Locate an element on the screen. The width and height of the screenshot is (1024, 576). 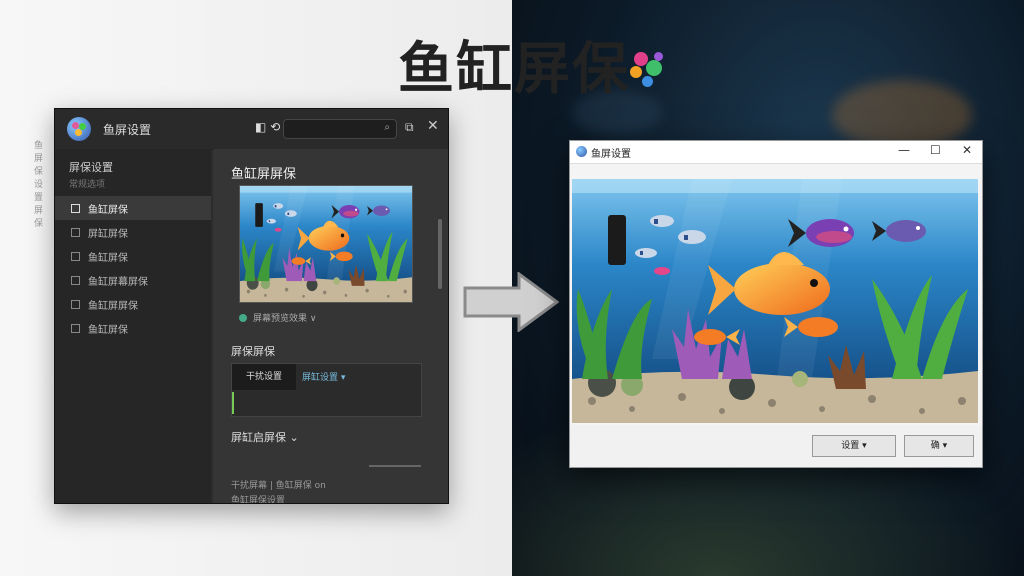
section-effect-label: 屏保屏保 is located at coordinates (253, 351).